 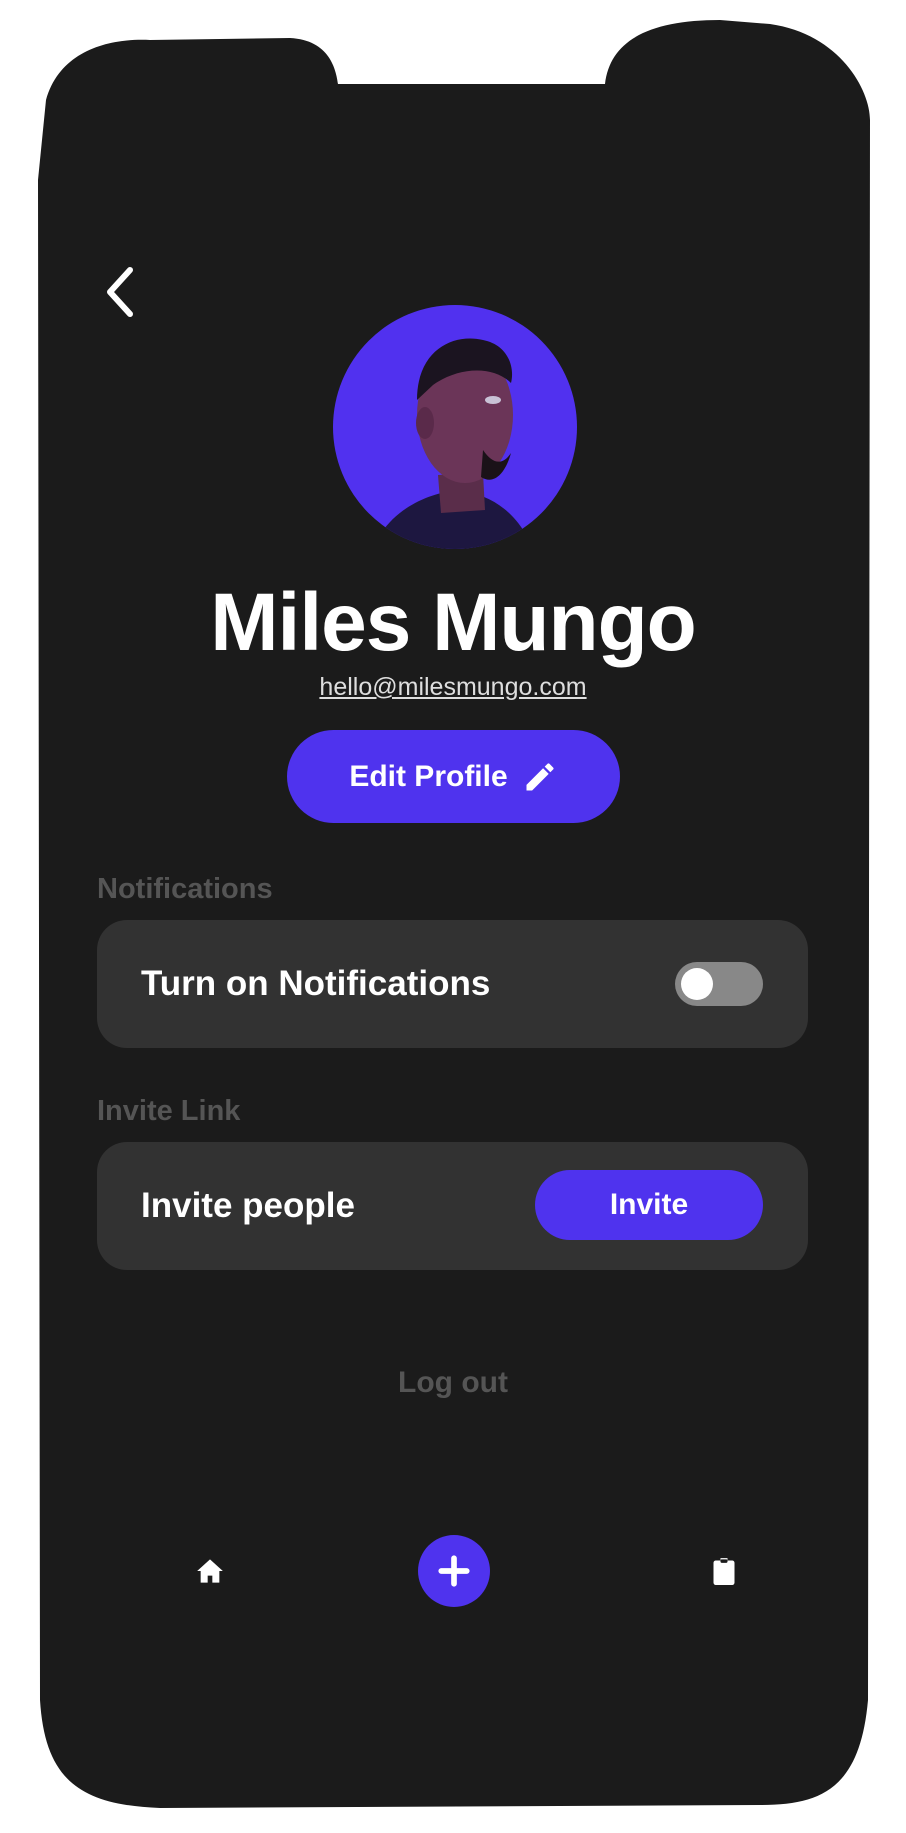 What do you see at coordinates (453, 687) in the screenshot?
I see `profile-email: hello@milesmungo.com` at bounding box center [453, 687].